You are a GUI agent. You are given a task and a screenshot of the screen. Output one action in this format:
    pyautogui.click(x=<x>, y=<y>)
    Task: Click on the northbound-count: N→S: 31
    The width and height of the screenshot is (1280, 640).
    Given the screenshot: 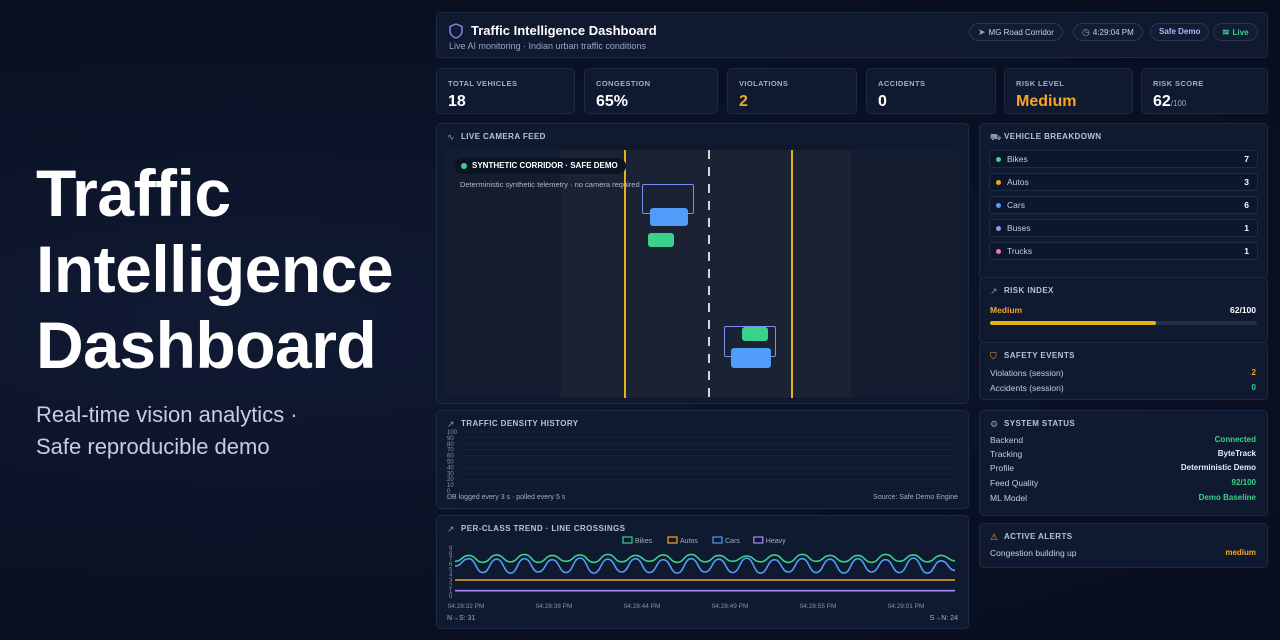 What is the action you would take?
    pyautogui.click(x=461, y=618)
    